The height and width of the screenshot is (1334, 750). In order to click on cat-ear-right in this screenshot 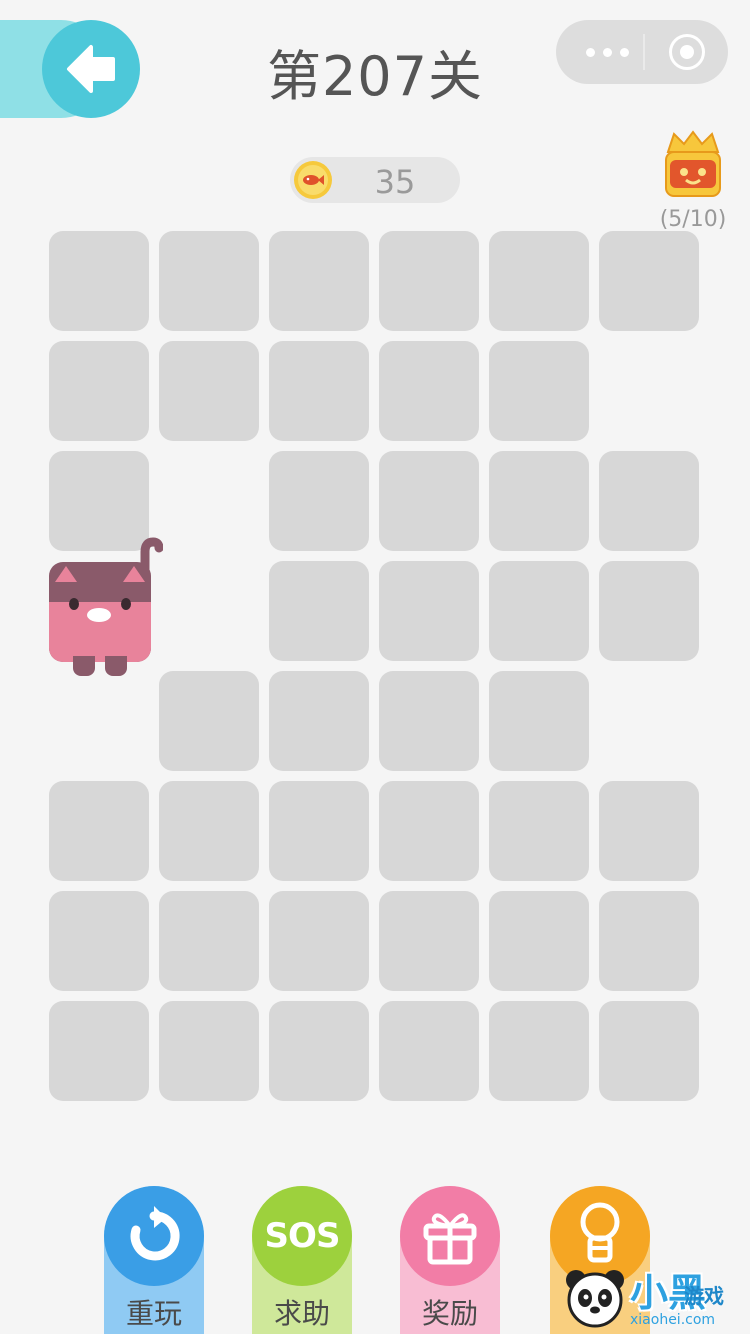, I will do `click(134, 574)`.